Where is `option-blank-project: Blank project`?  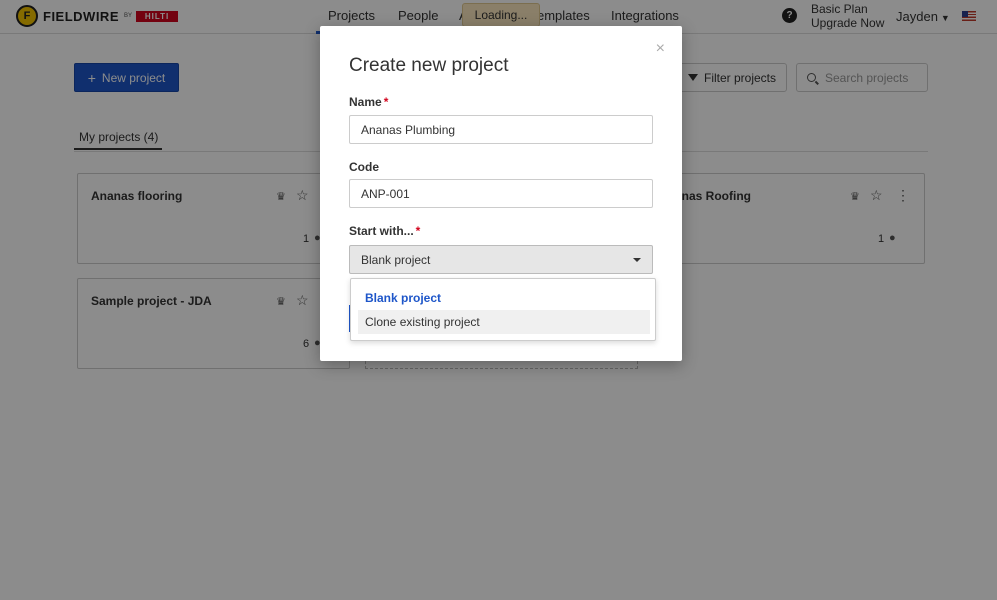 option-blank-project: Blank project is located at coordinates (504, 298).